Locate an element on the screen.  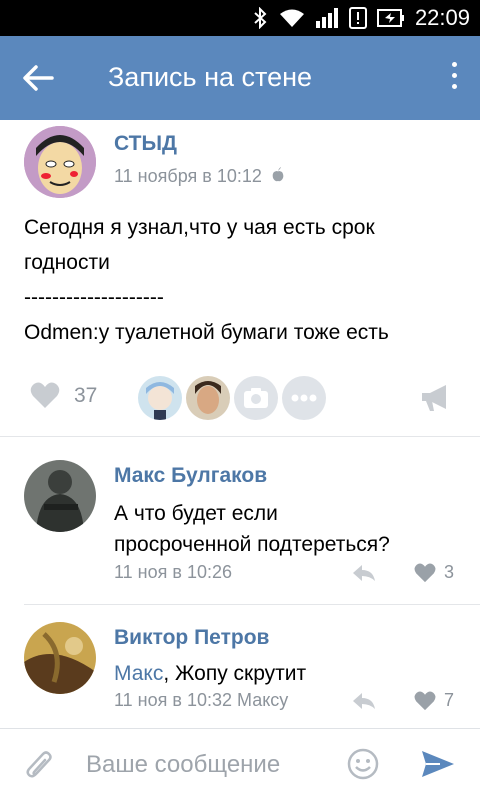
post-text-line: -------------------- is located at coordinates (94, 297).